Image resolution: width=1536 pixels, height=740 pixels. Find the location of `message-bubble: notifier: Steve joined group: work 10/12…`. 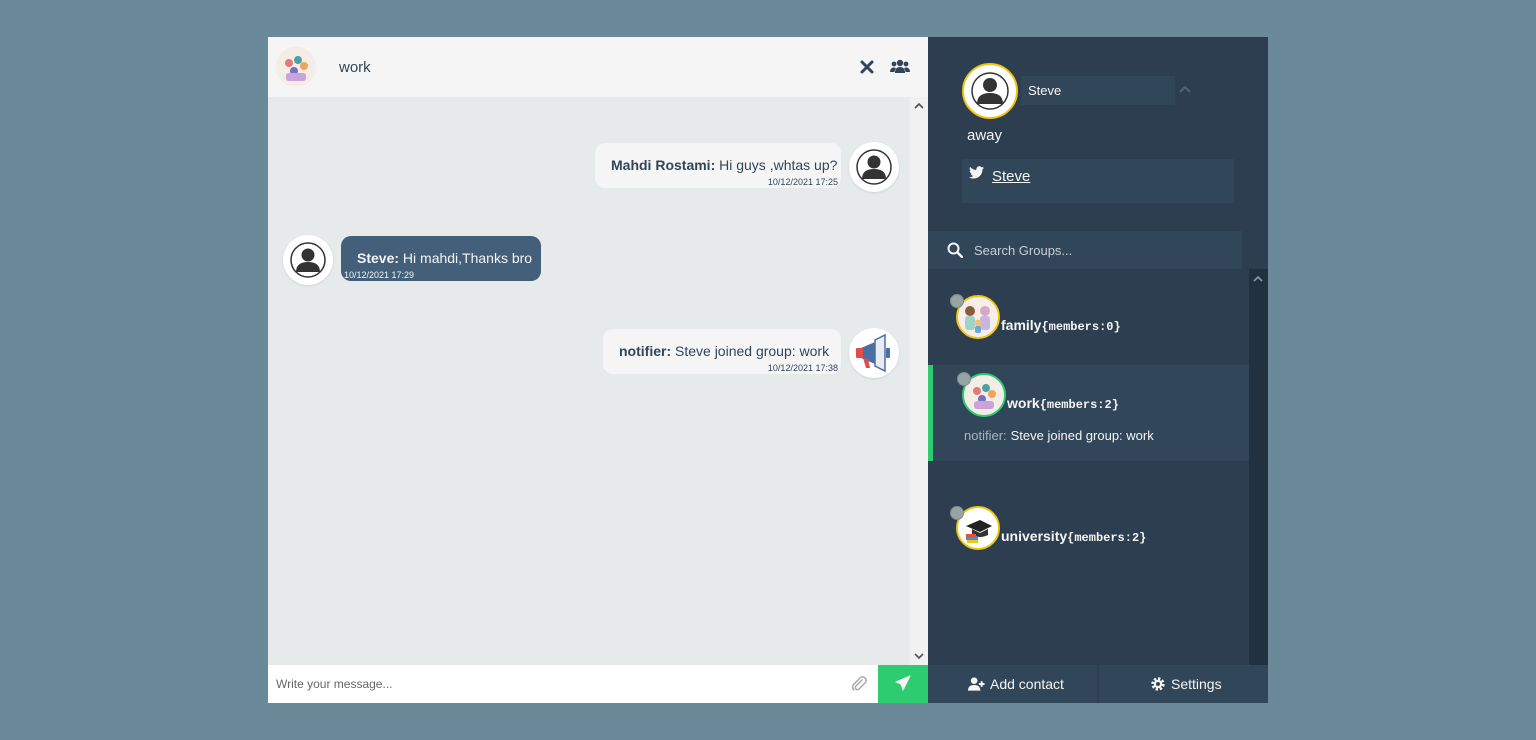

message-bubble: notifier: Steve joined group: work 10/12… is located at coordinates (722, 351).